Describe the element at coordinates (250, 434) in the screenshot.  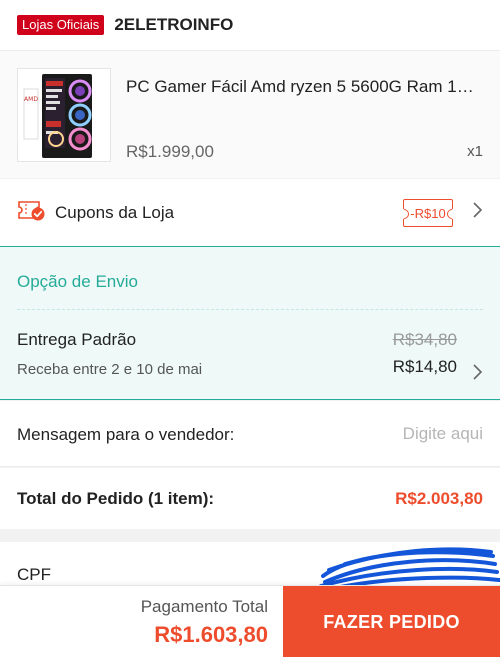
I see `seller-message-row: Mensagem para o vendedor:` at that location.